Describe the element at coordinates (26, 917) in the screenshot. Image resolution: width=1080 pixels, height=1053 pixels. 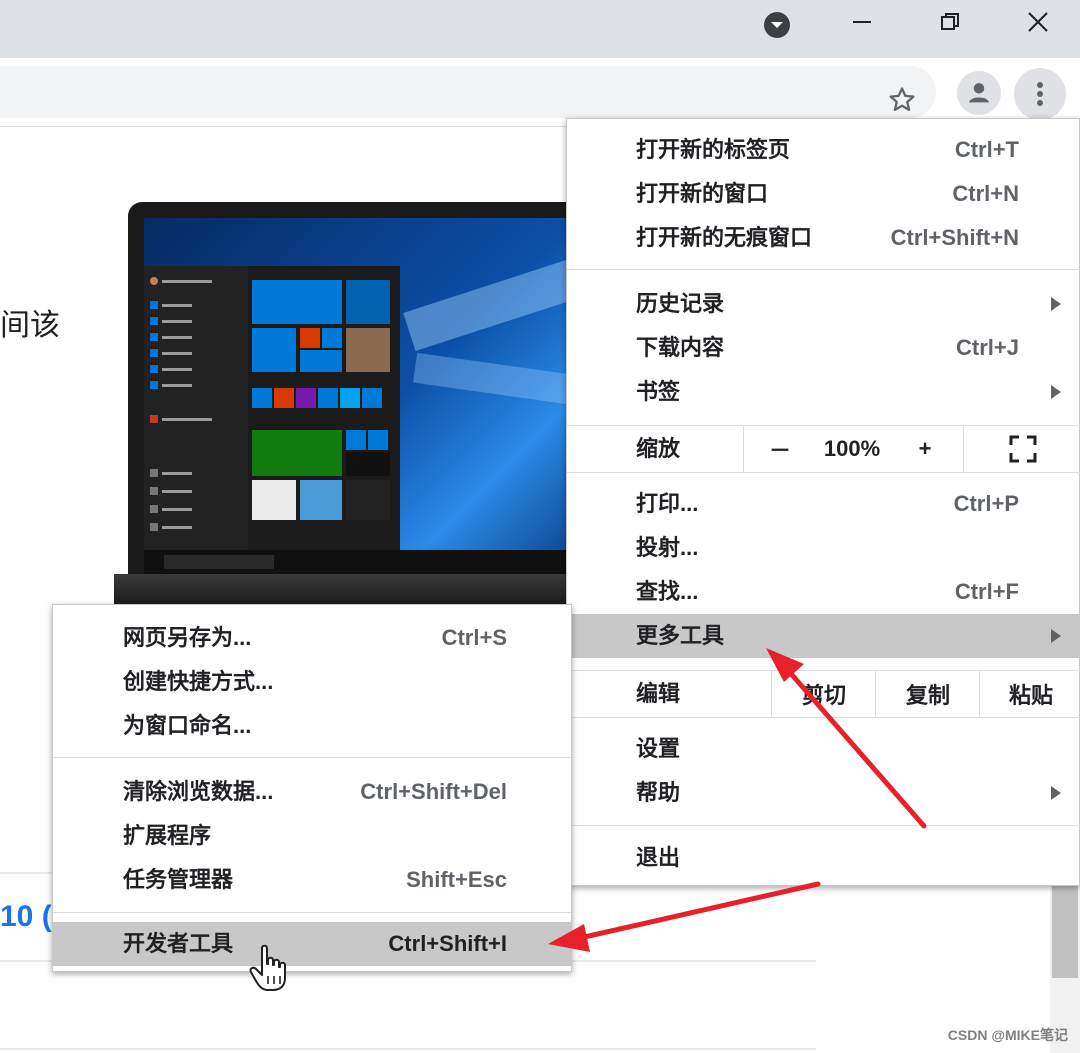
I see `page-link-fragment: 10 (` at that location.